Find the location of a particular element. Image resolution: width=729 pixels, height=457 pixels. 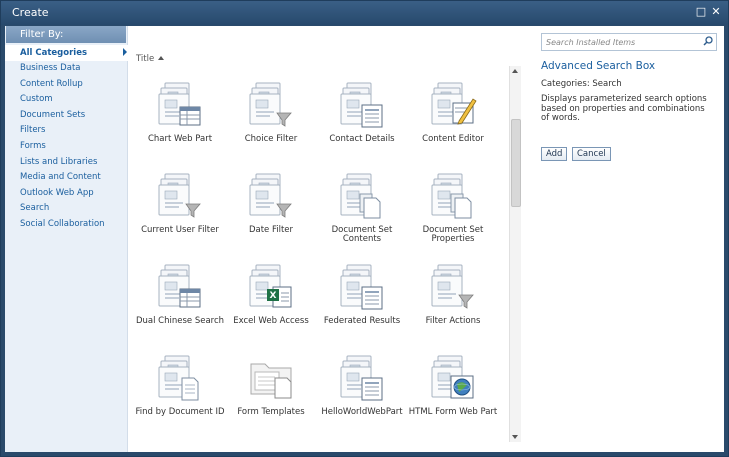

document-set-contents-icon is located at coordinates (360, 196).